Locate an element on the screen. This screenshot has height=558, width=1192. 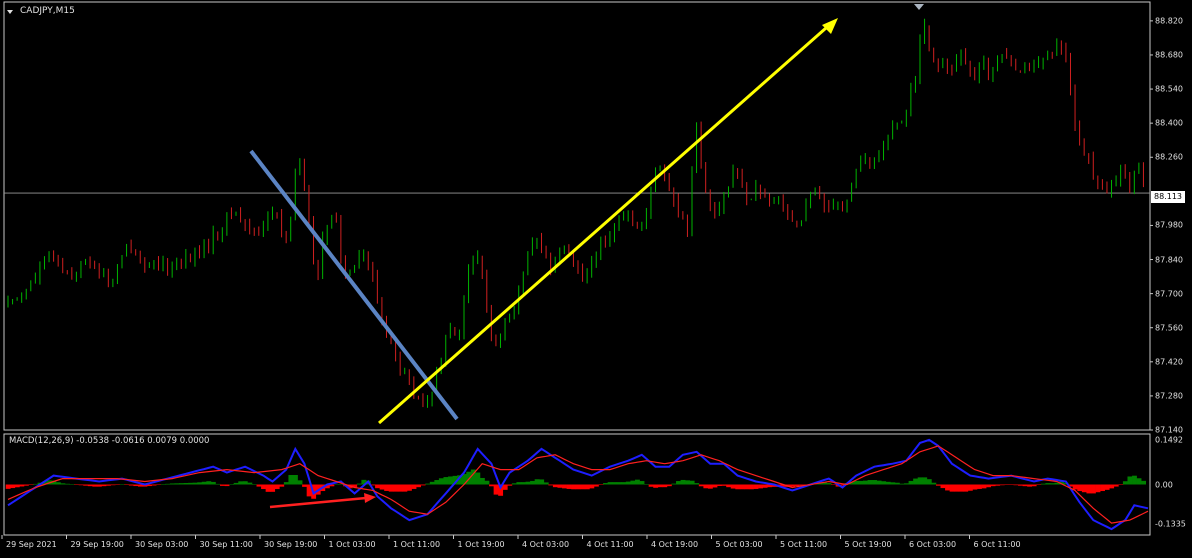
divergence-arrow is located at coordinates (318, 502).